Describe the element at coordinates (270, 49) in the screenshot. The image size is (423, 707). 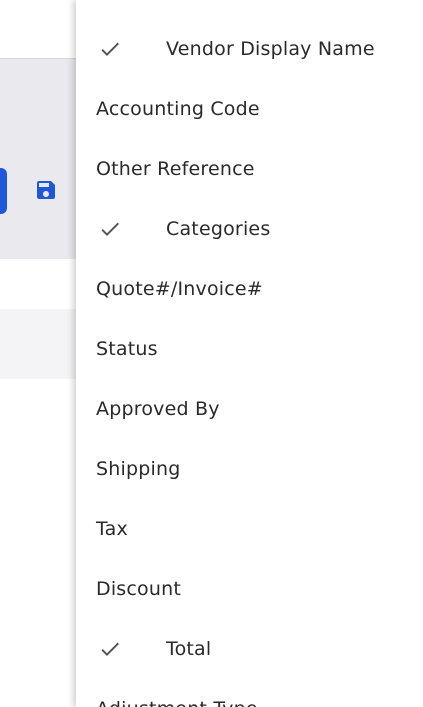
I see `menu-item-label: Vendor Display Name` at that location.